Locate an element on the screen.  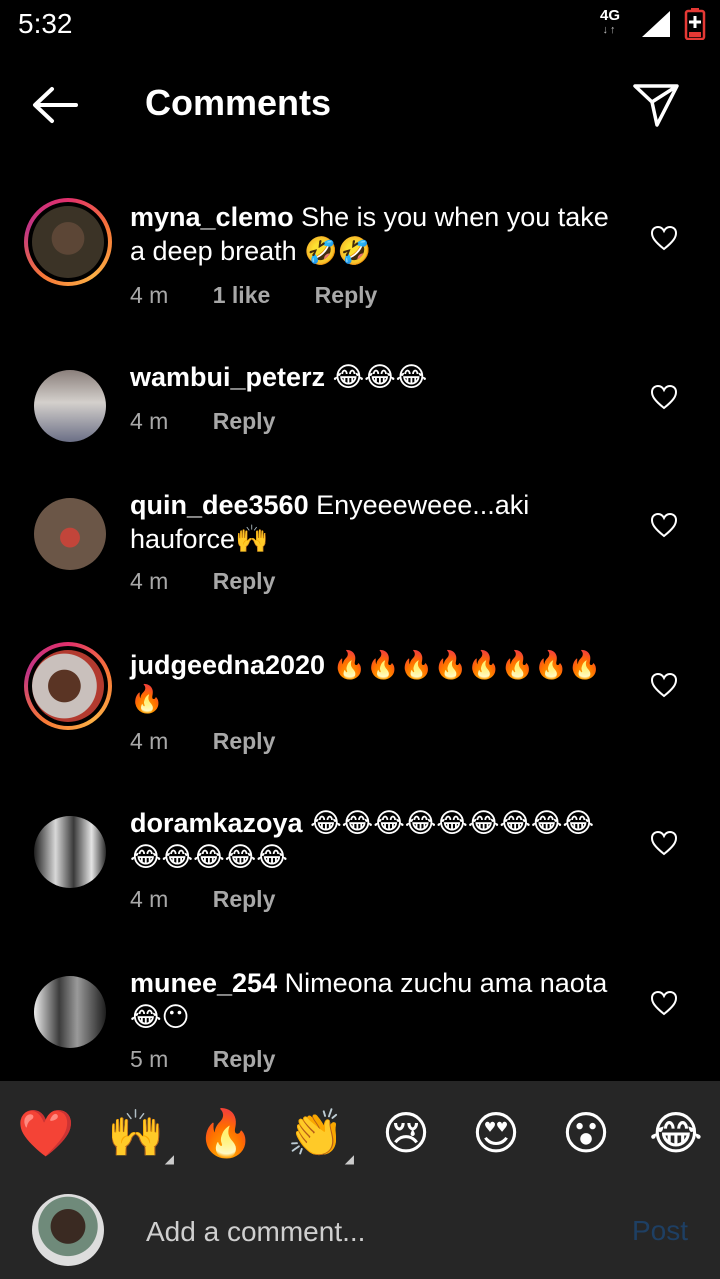
comment-meta: 5 m Reply is located at coordinates (221, 1059).